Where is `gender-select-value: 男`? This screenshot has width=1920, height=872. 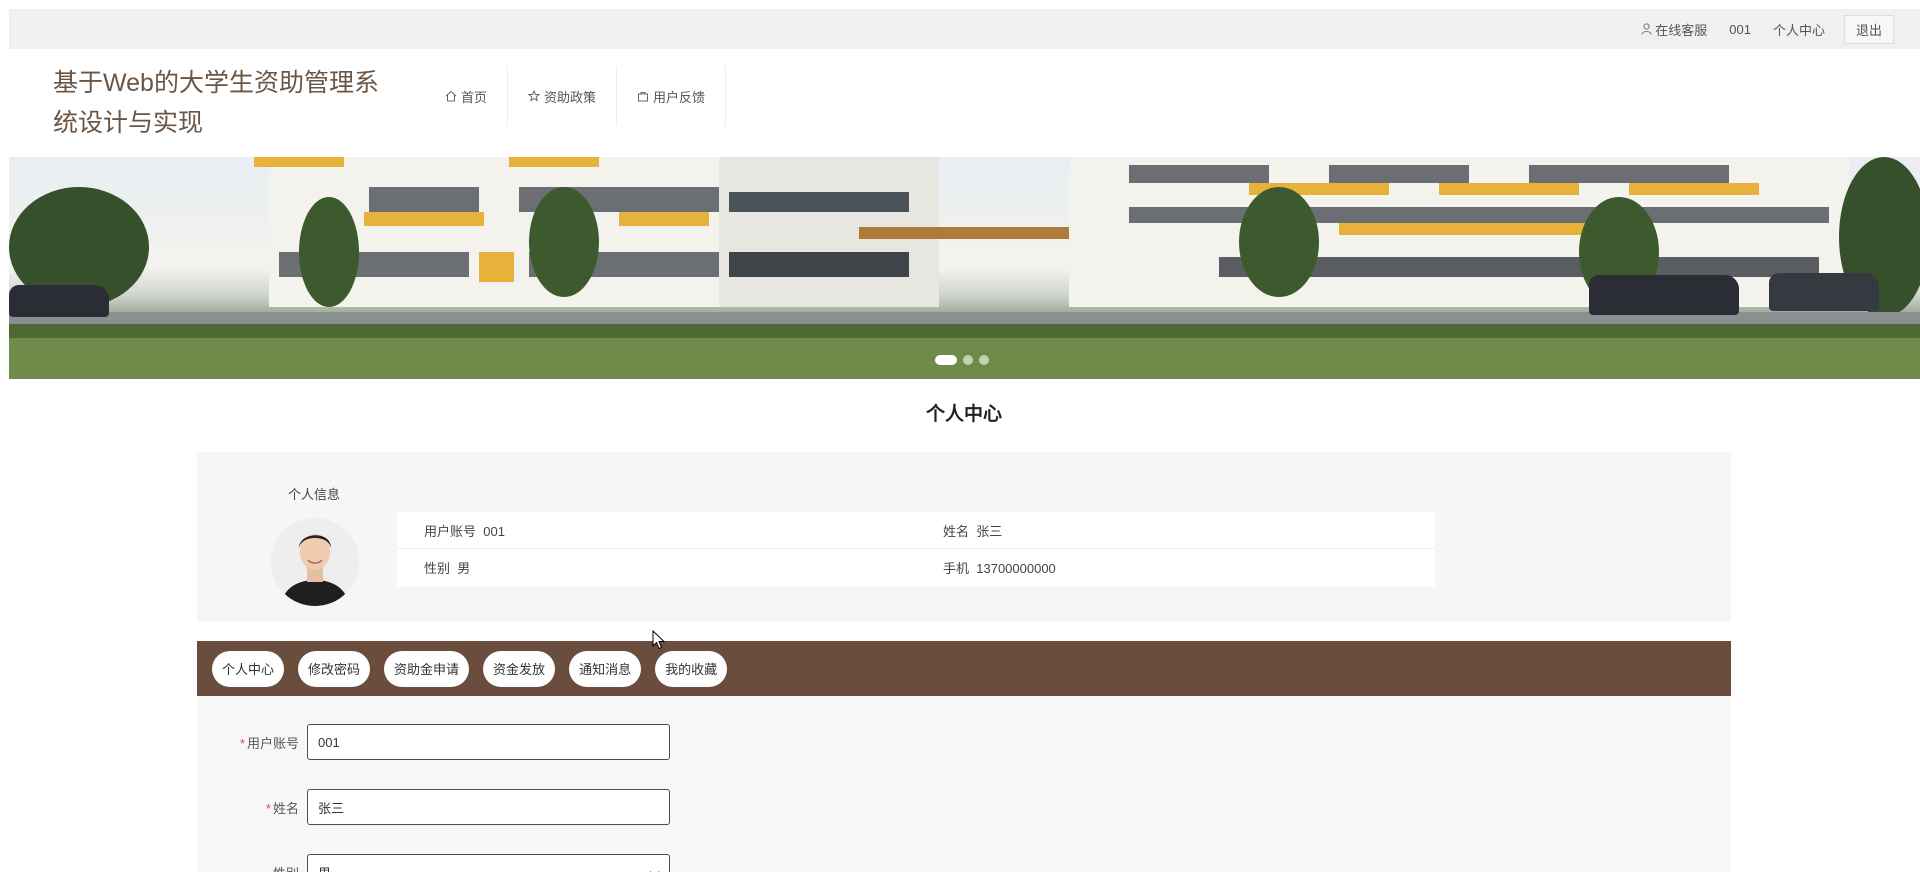 gender-select-value: 男 is located at coordinates (488, 863).